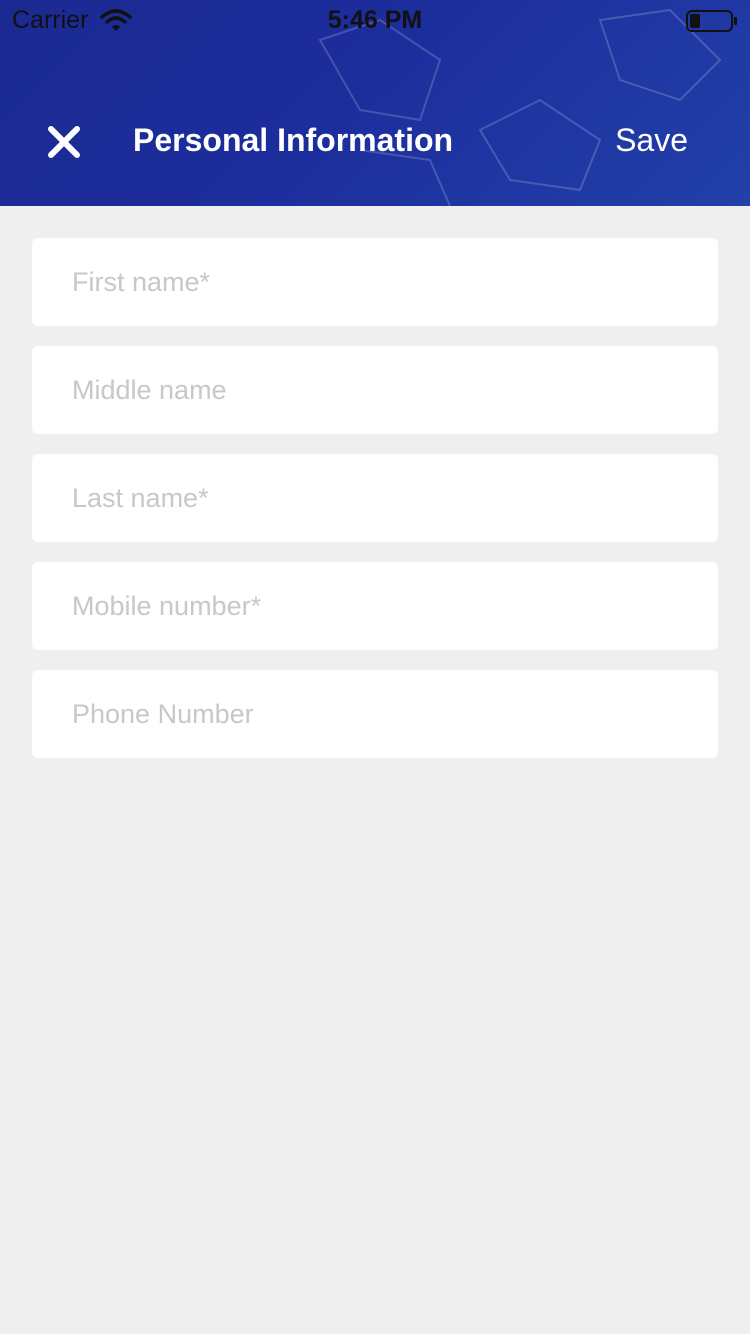 The image size is (750, 1334). What do you see at coordinates (651, 140) in the screenshot?
I see `save-button: Save` at bounding box center [651, 140].